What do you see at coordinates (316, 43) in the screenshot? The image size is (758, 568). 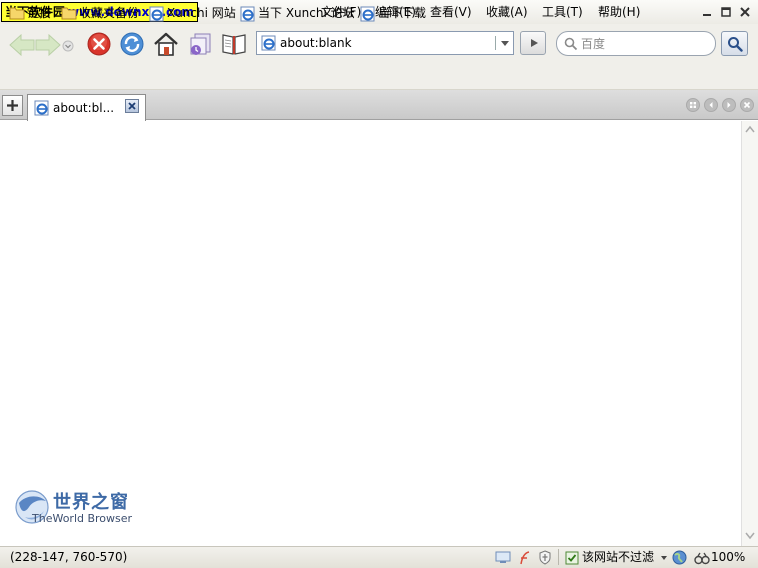 I see `address-url: about:blank` at bounding box center [316, 43].